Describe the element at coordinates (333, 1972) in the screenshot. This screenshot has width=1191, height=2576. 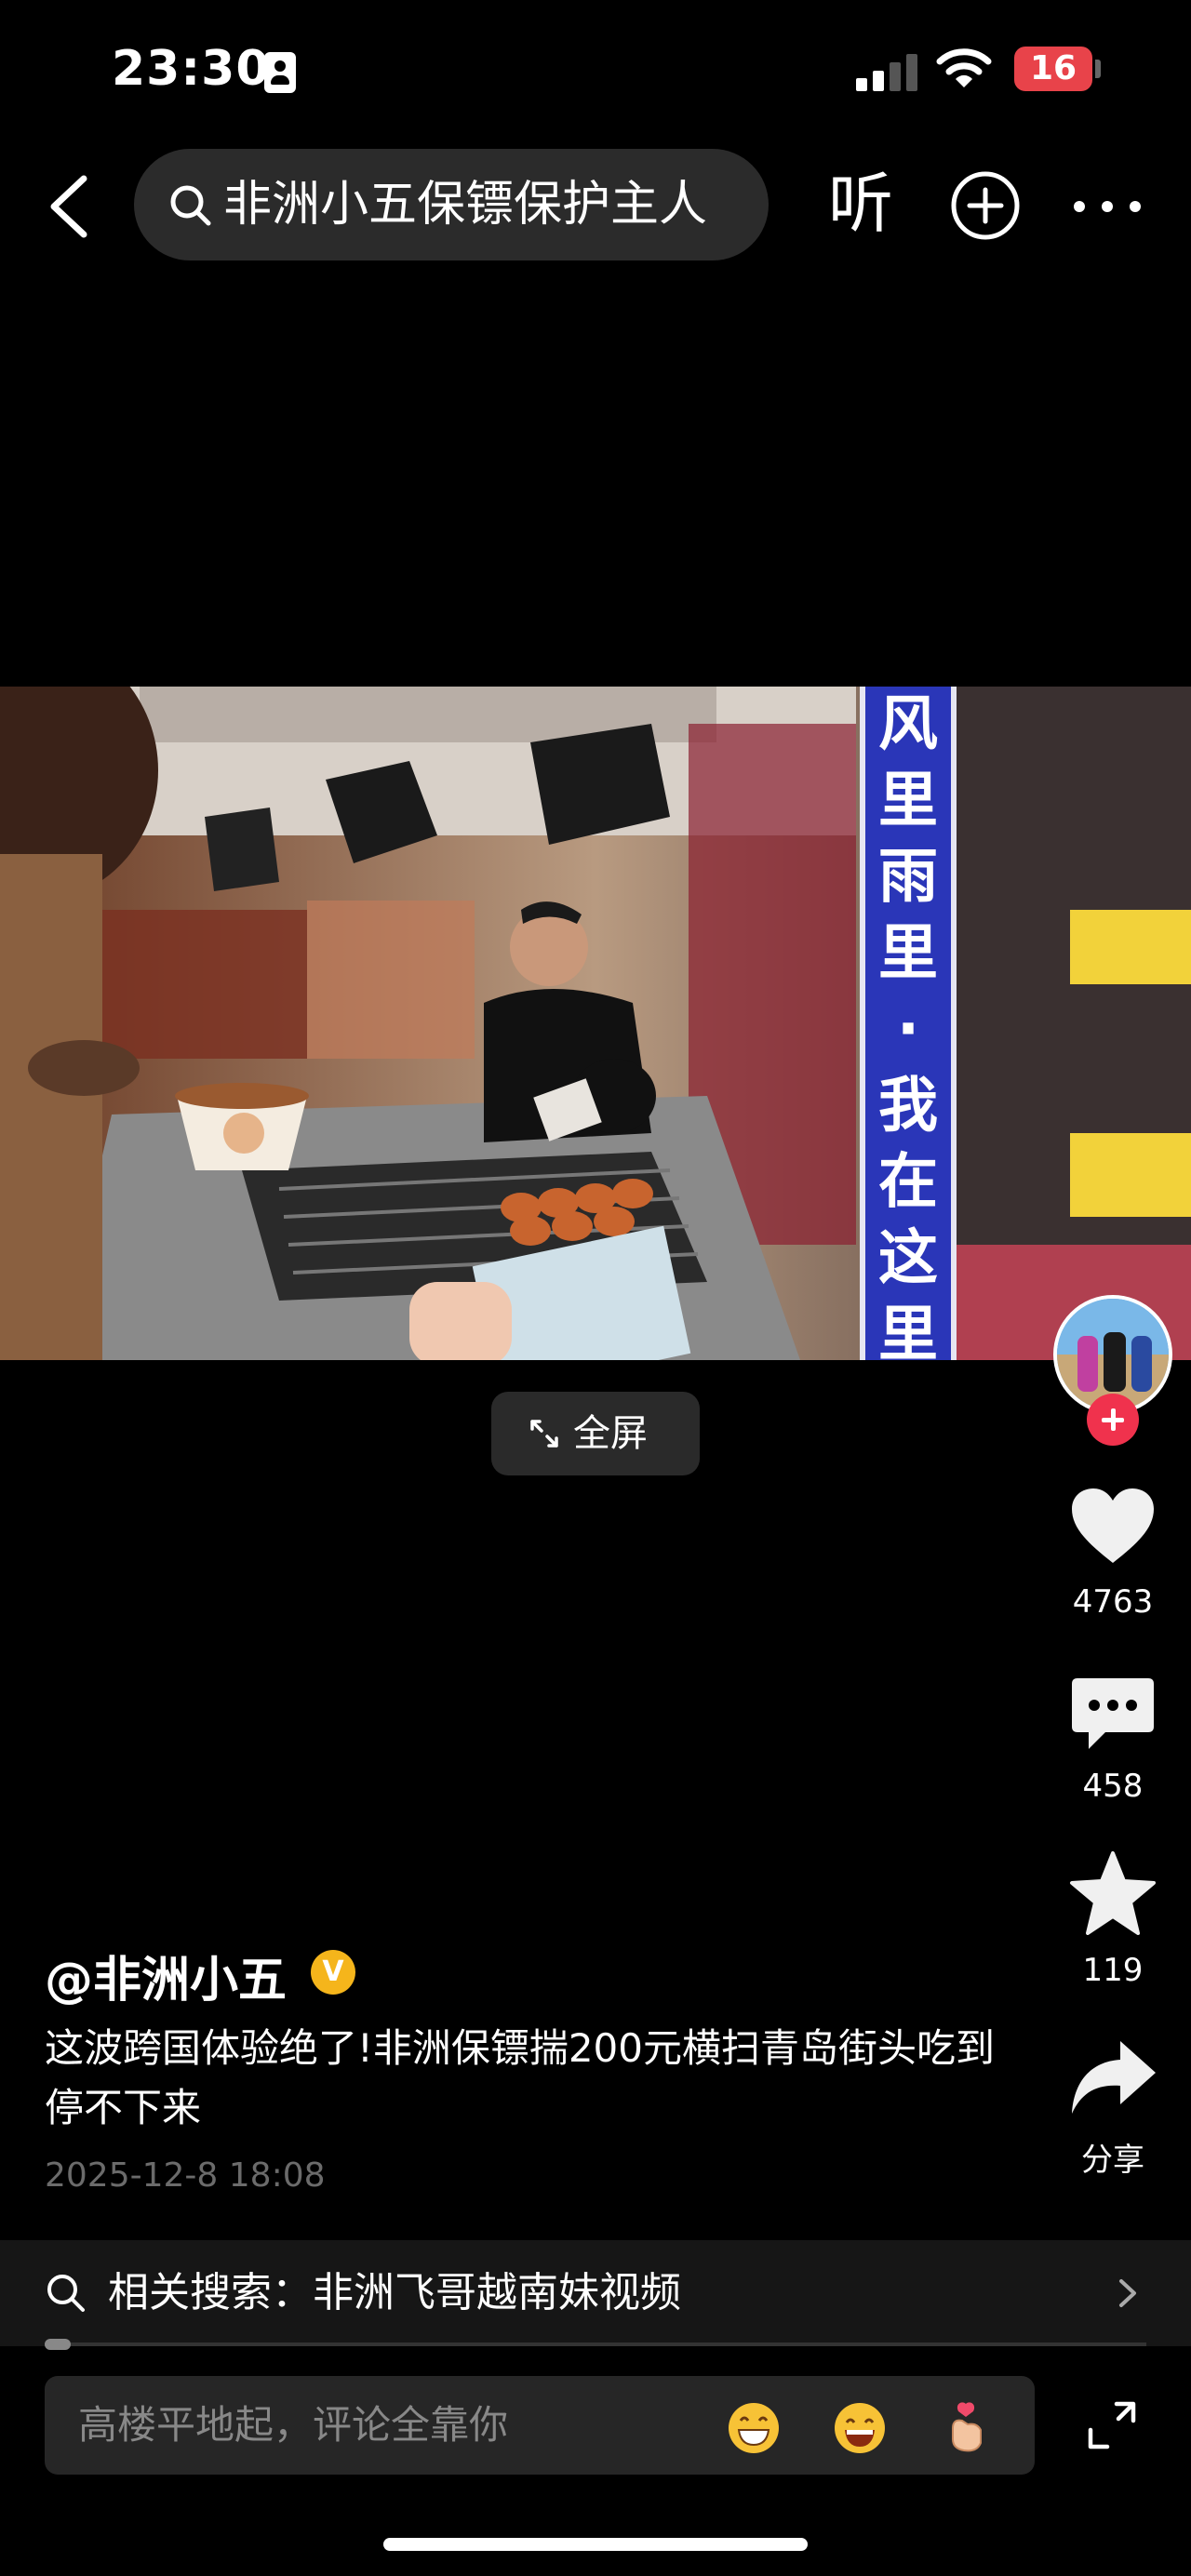
I see `verified-badge: V` at that location.